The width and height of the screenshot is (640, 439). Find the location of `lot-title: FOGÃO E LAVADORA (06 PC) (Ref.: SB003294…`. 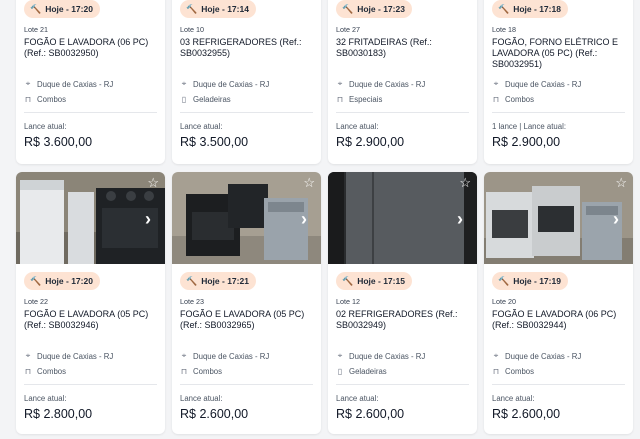

lot-title: FOGÃO E LAVADORA (06 PC) (Ref.: SB003294… is located at coordinates (558, 327).